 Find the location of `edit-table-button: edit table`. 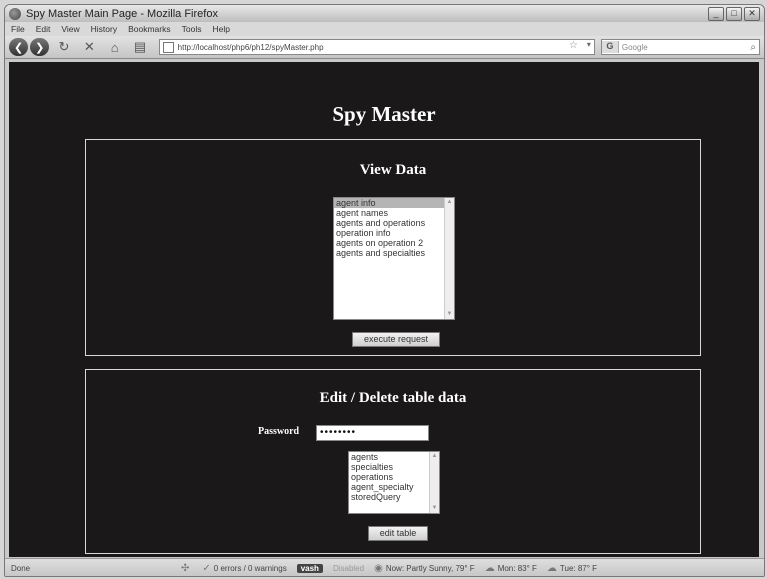

edit-table-button: edit table is located at coordinates (398, 533).